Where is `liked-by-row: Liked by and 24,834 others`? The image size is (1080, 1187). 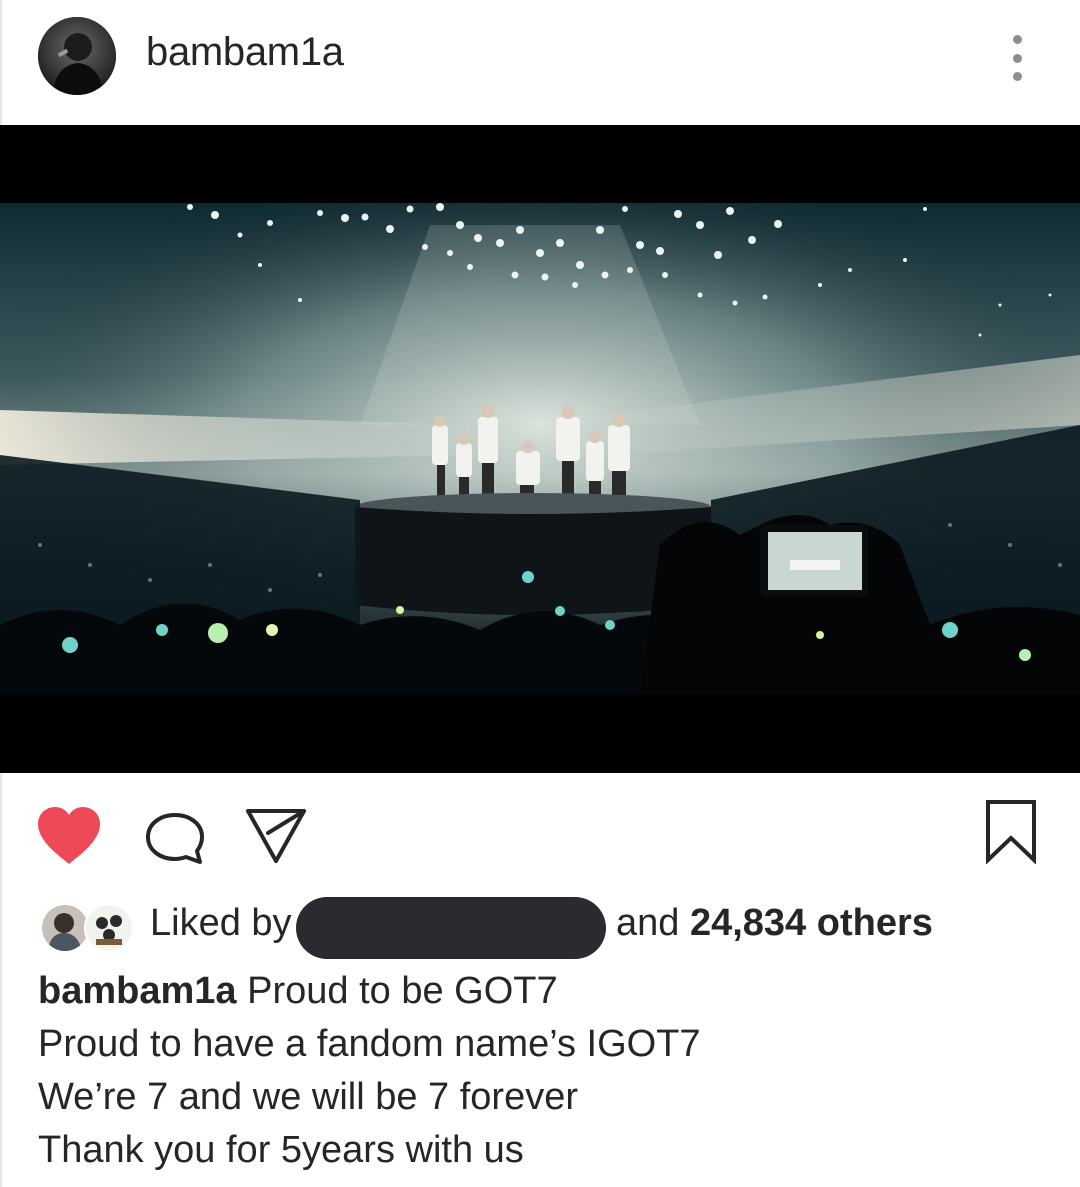 liked-by-row: Liked by and 24,834 others is located at coordinates (540, 925).